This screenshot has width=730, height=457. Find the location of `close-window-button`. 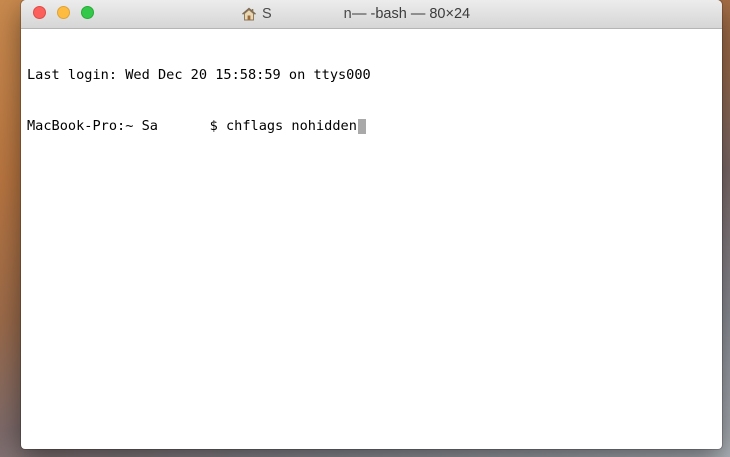

close-window-button is located at coordinates (39, 12).